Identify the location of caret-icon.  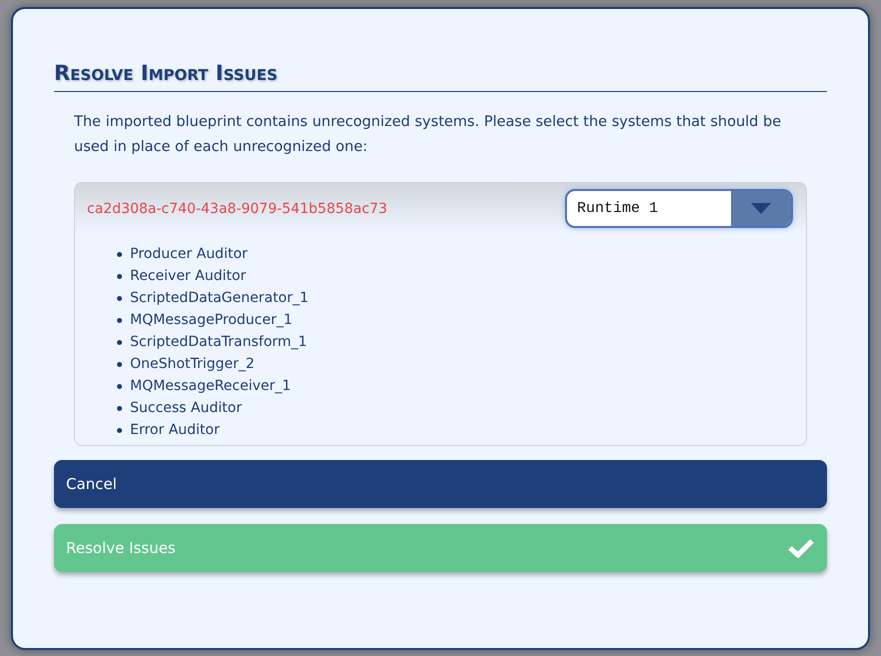
(761, 208).